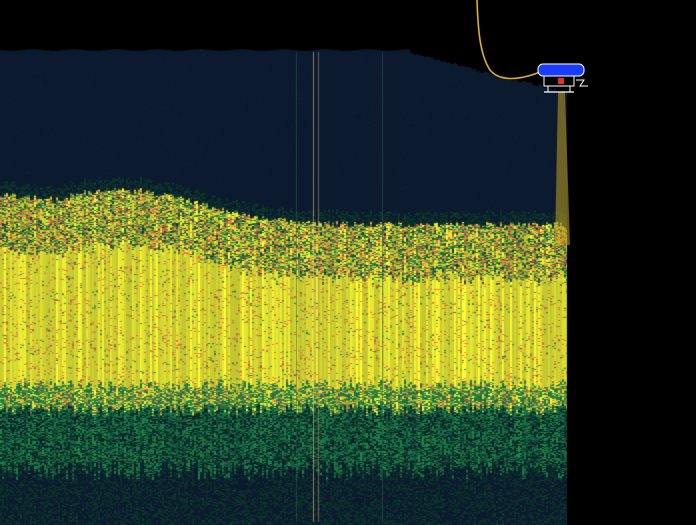  Describe the element at coordinates (562, 168) in the screenshot. I see `sonar-beam` at that location.